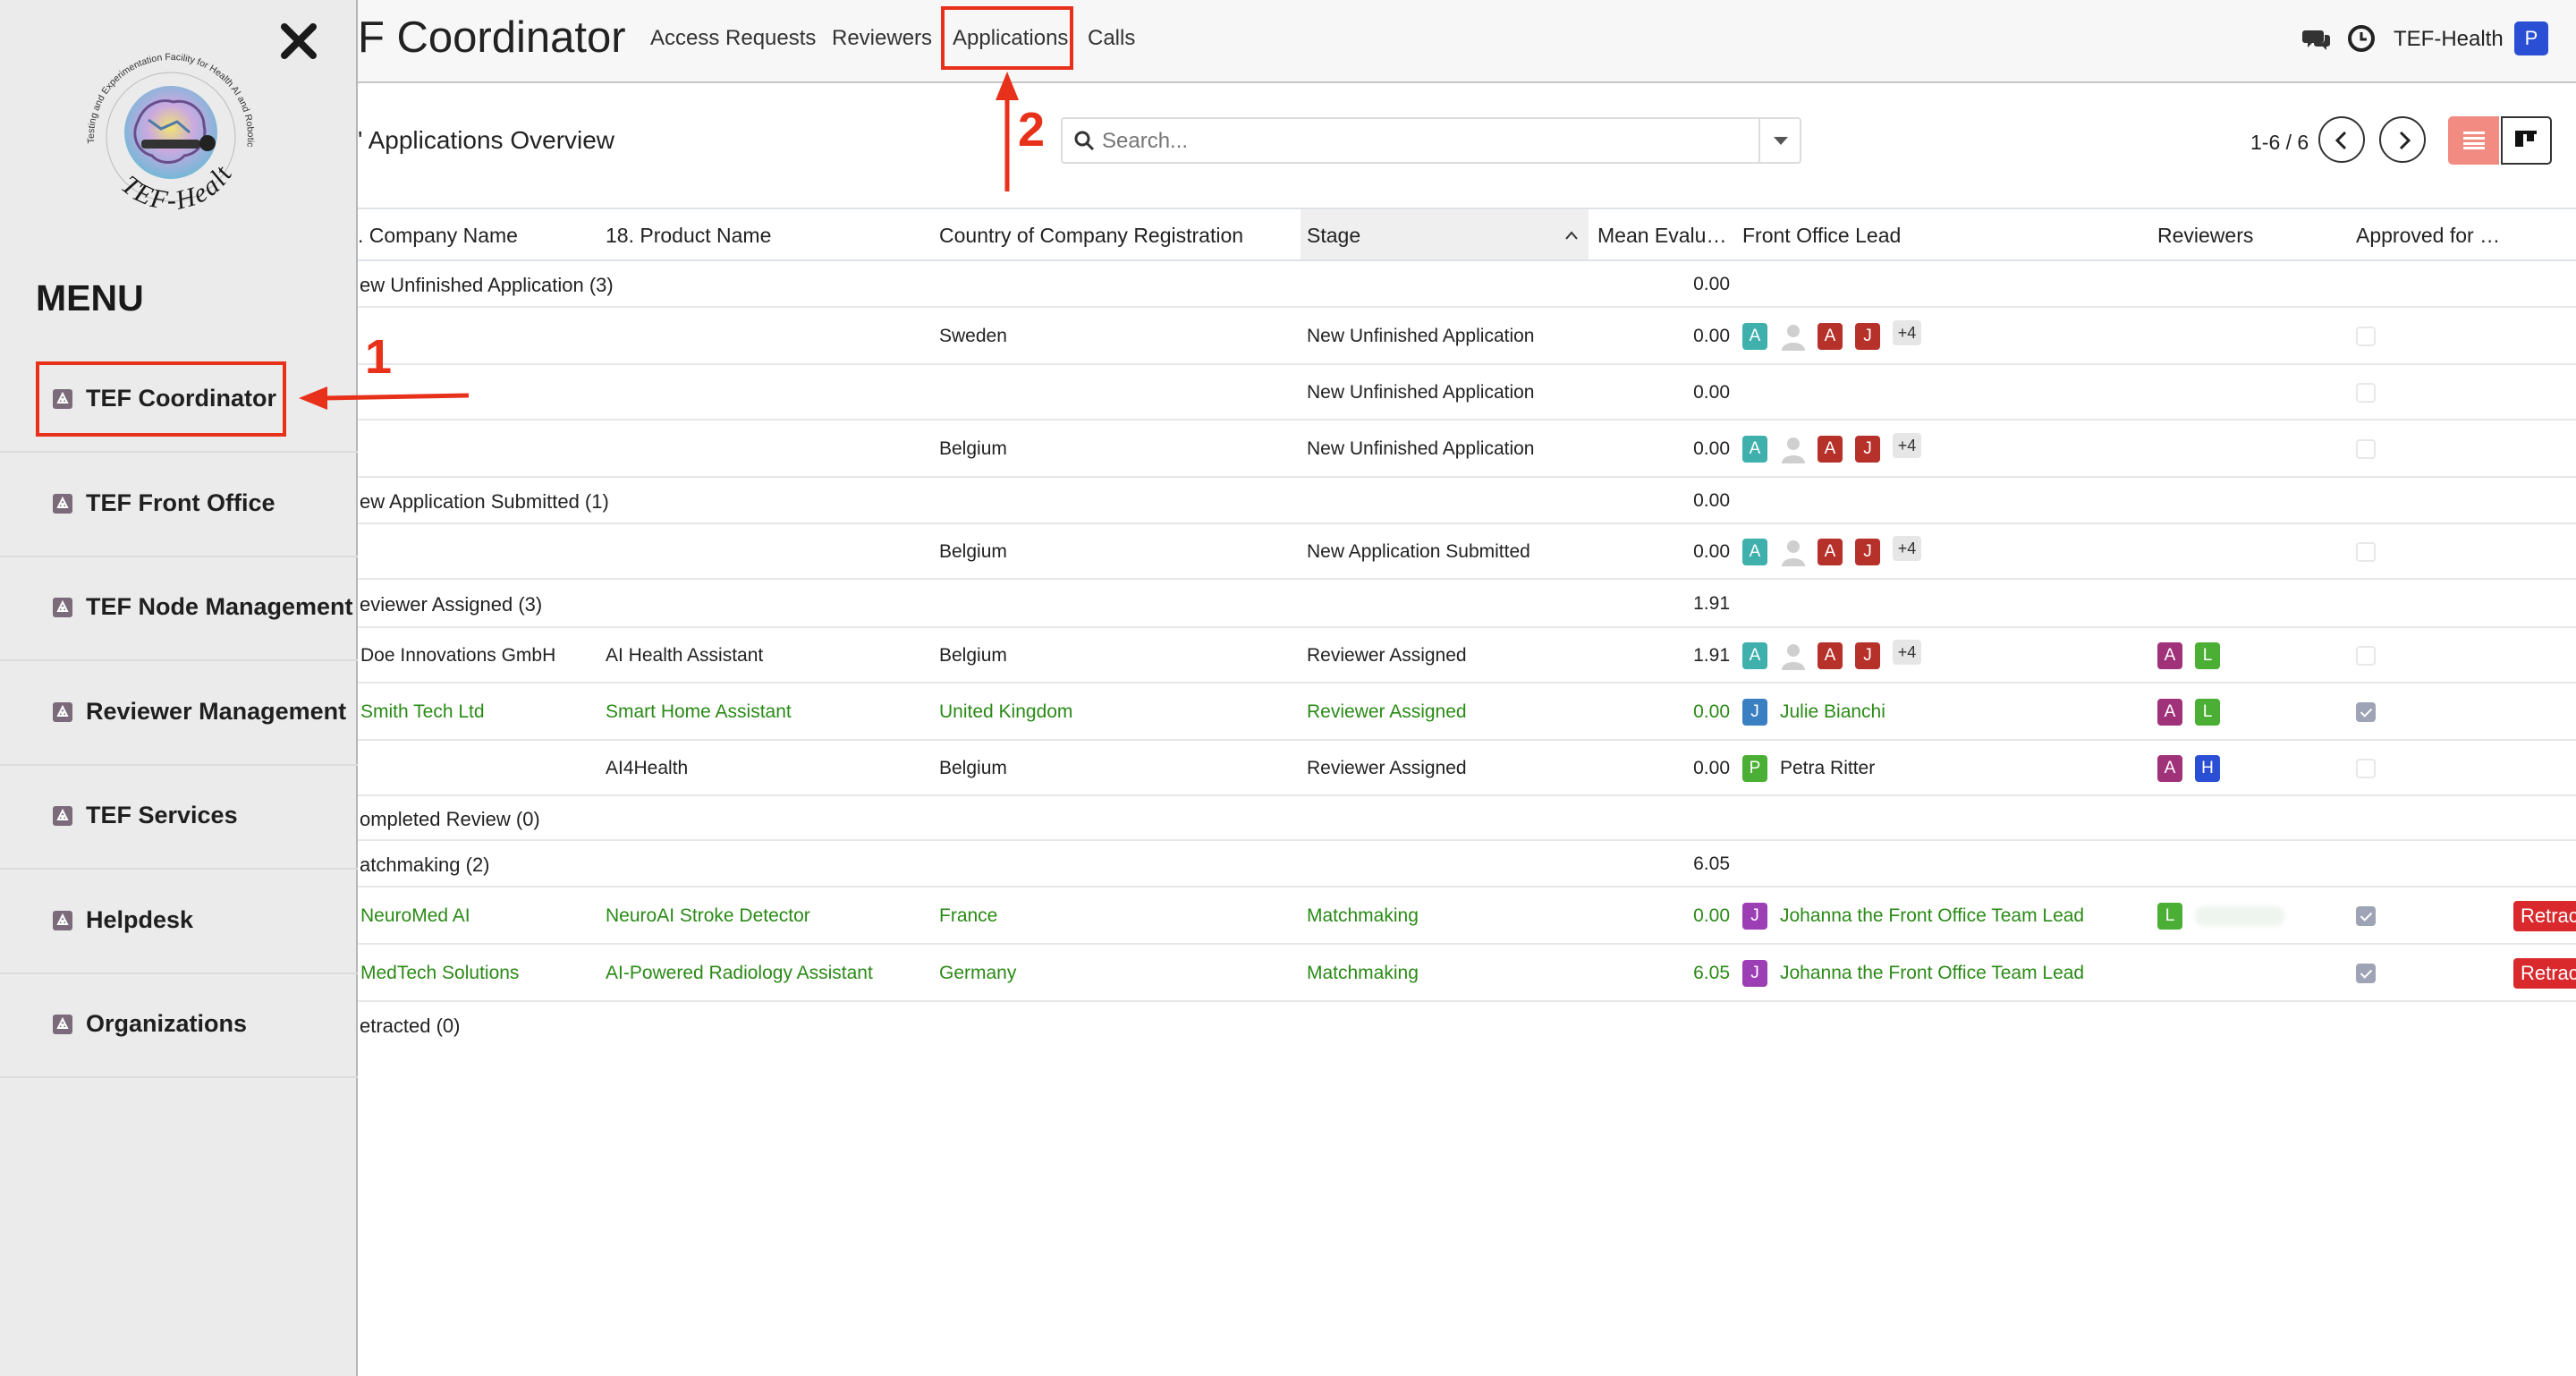 The height and width of the screenshot is (1376, 2576). What do you see at coordinates (882, 39) in the screenshot?
I see `nav-reviewers: Reviewers` at bounding box center [882, 39].